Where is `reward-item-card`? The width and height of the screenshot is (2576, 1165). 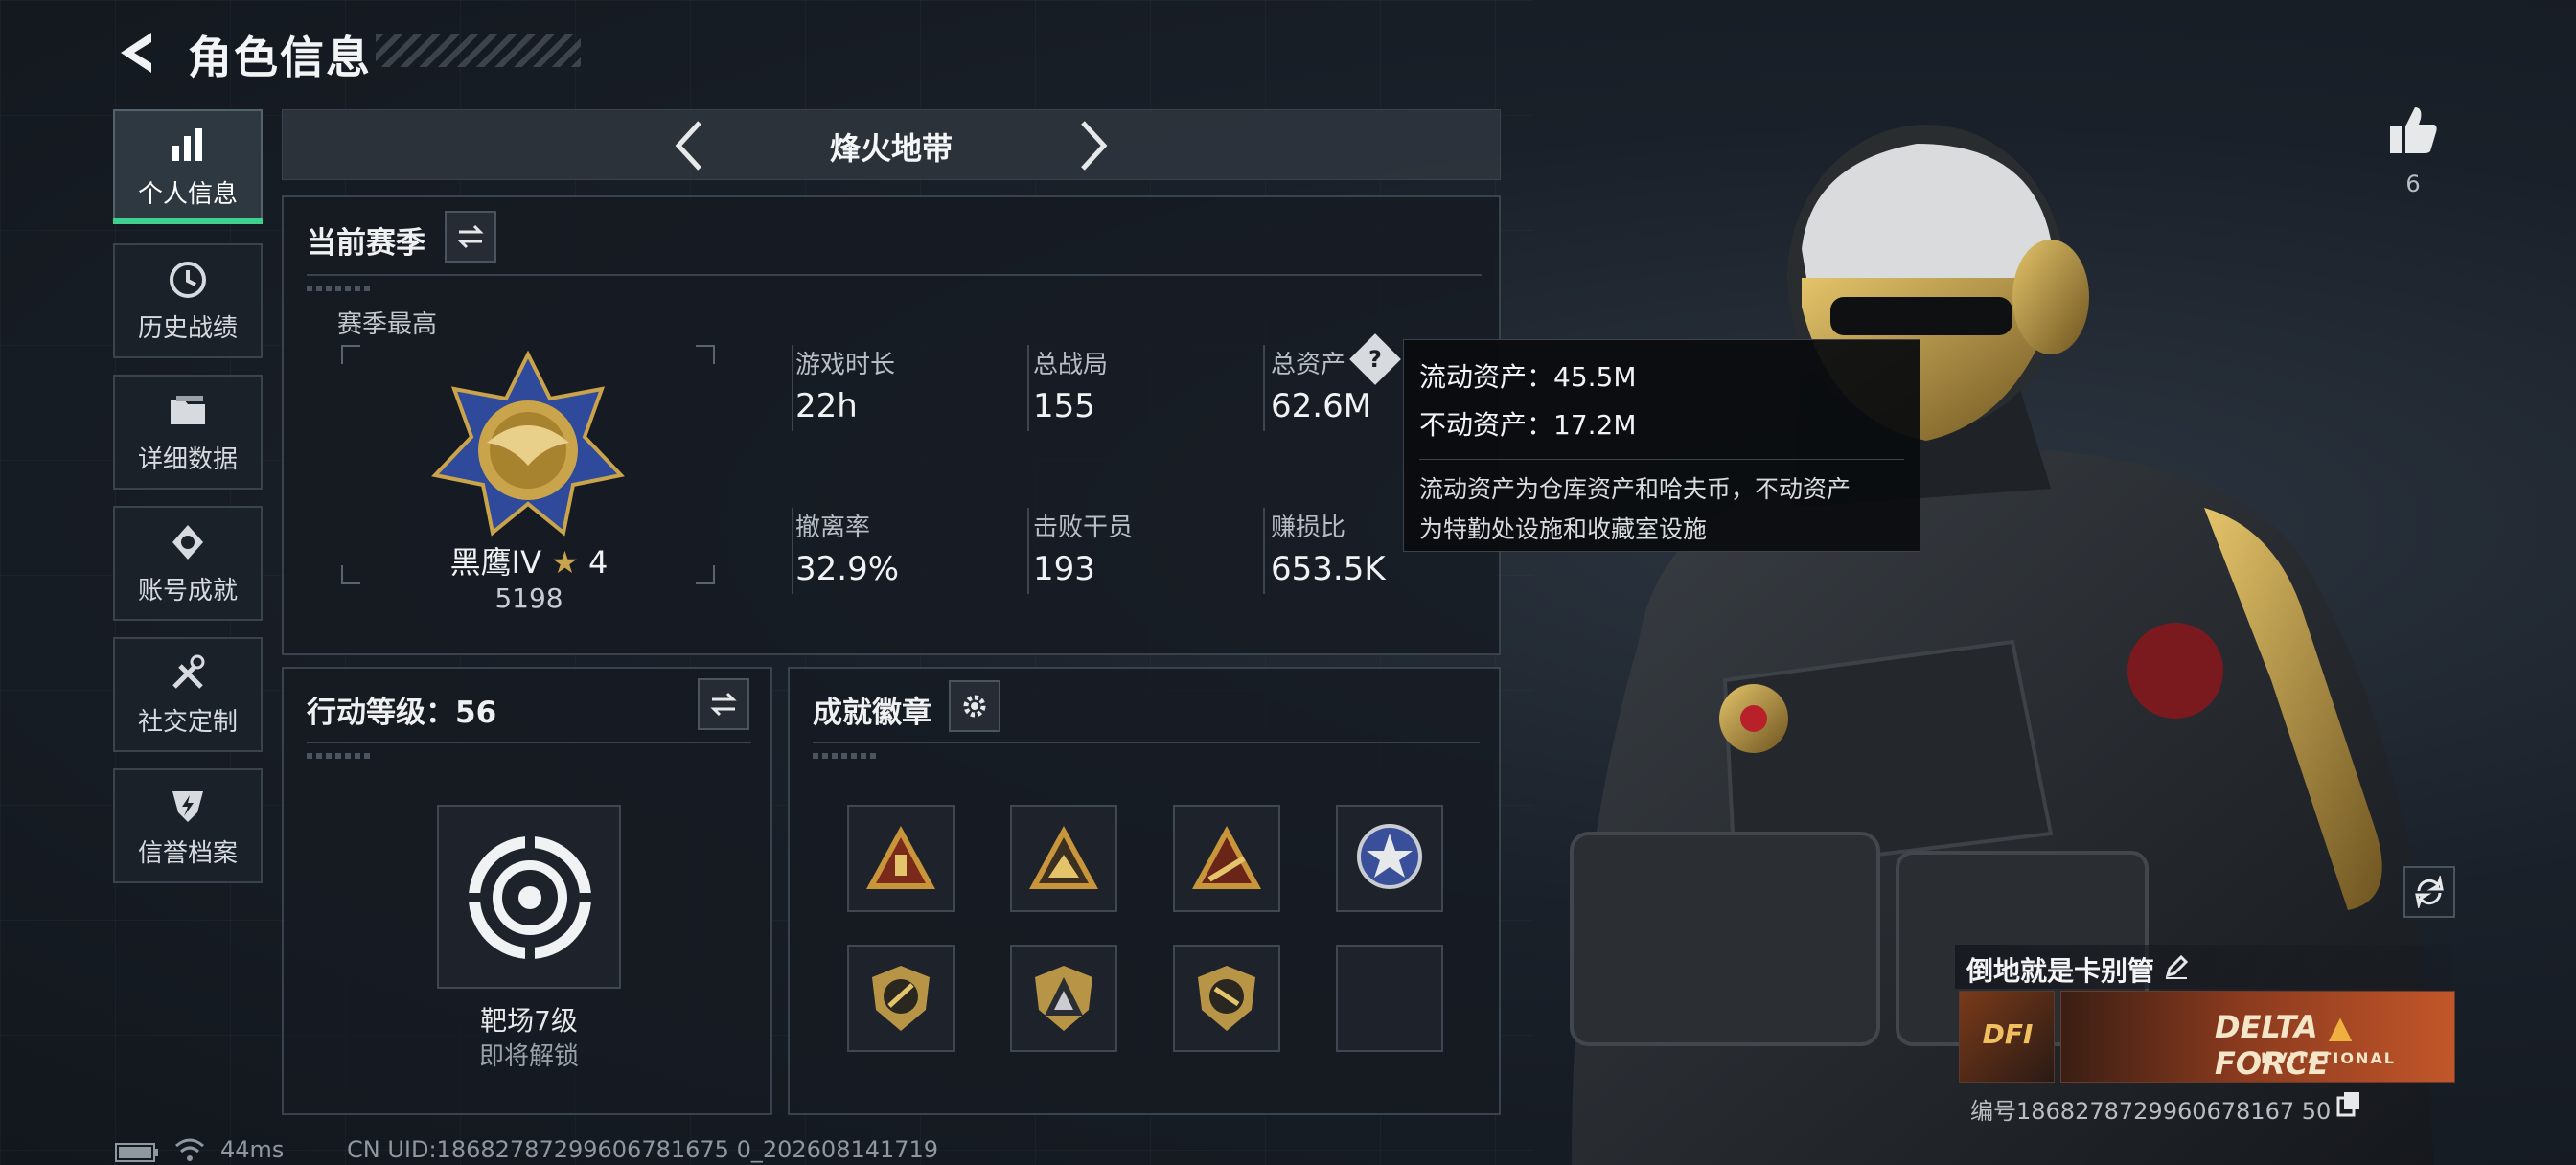
reward-item-card is located at coordinates (529, 897).